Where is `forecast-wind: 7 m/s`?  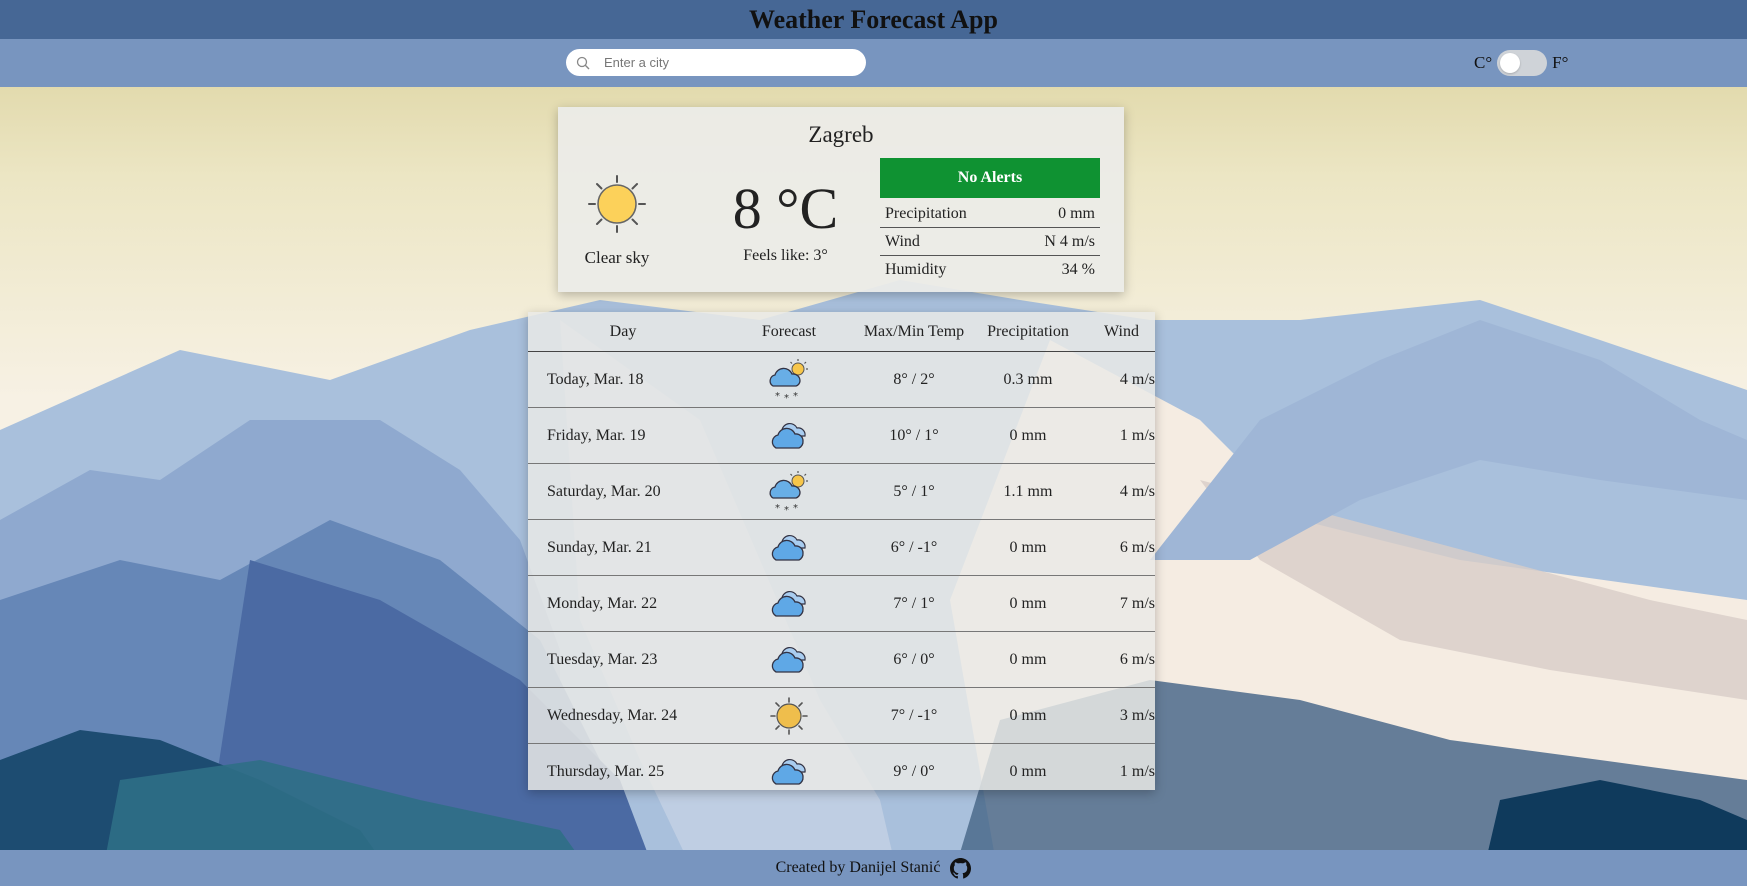 forecast-wind: 7 m/s is located at coordinates (1137, 603).